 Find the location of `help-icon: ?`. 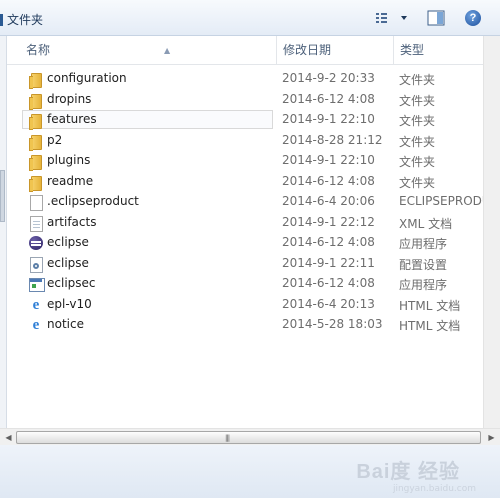

help-icon: ? is located at coordinates (473, 18).